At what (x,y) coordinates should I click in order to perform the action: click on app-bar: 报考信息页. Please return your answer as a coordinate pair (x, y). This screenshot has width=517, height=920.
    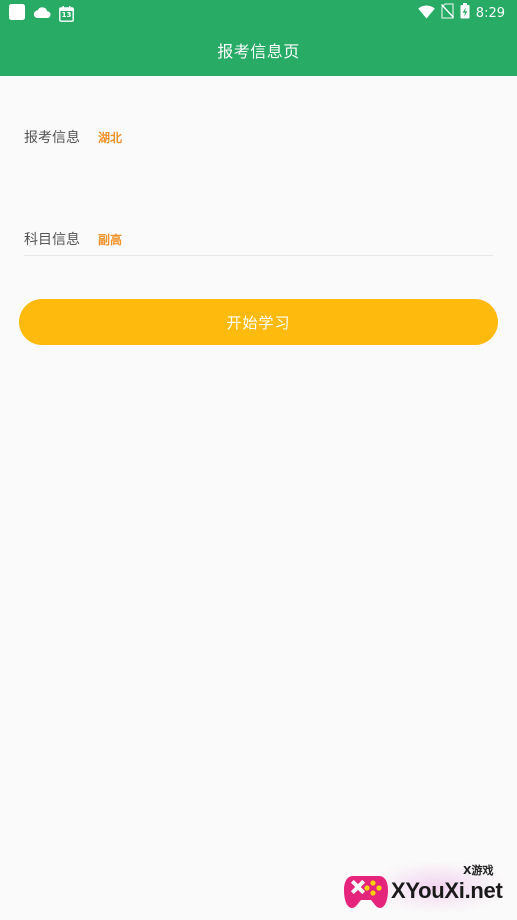
    Looking at the image, I should click on (258, 50).